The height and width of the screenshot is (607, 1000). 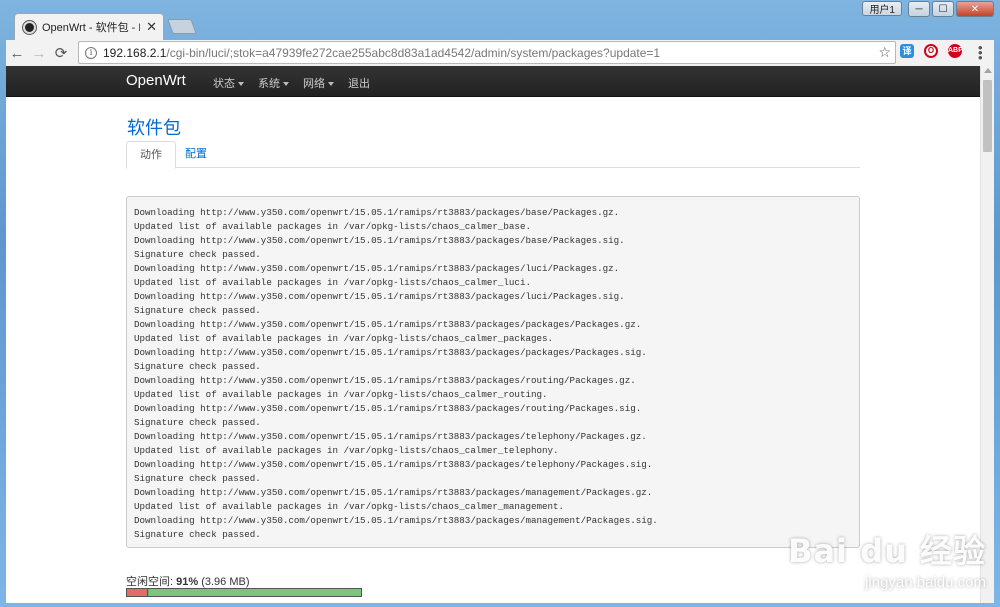 What do you see at coordinates (493, 155) in the screenshot?
I see `page-tabs: 动作 配置` at bounding box center [493, 155].